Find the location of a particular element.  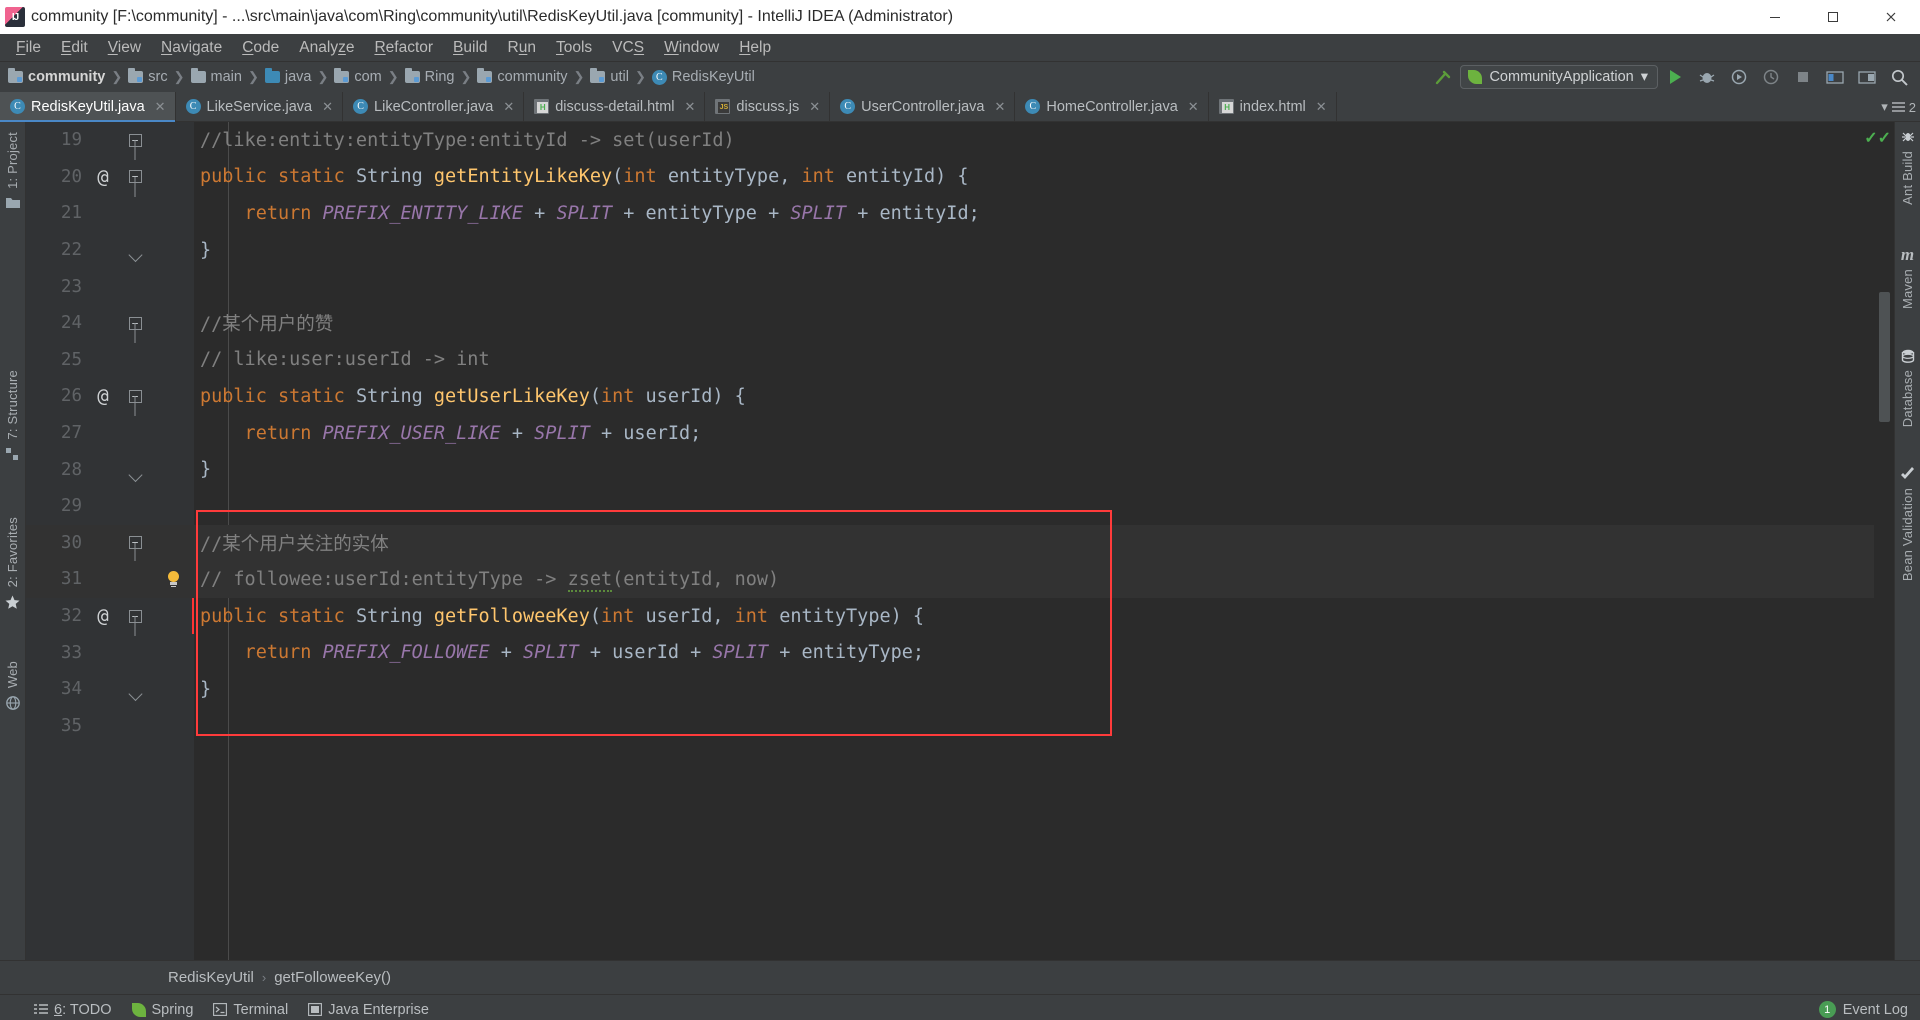

breadcrumb-item-com: com is located at coordinates (357, 76).